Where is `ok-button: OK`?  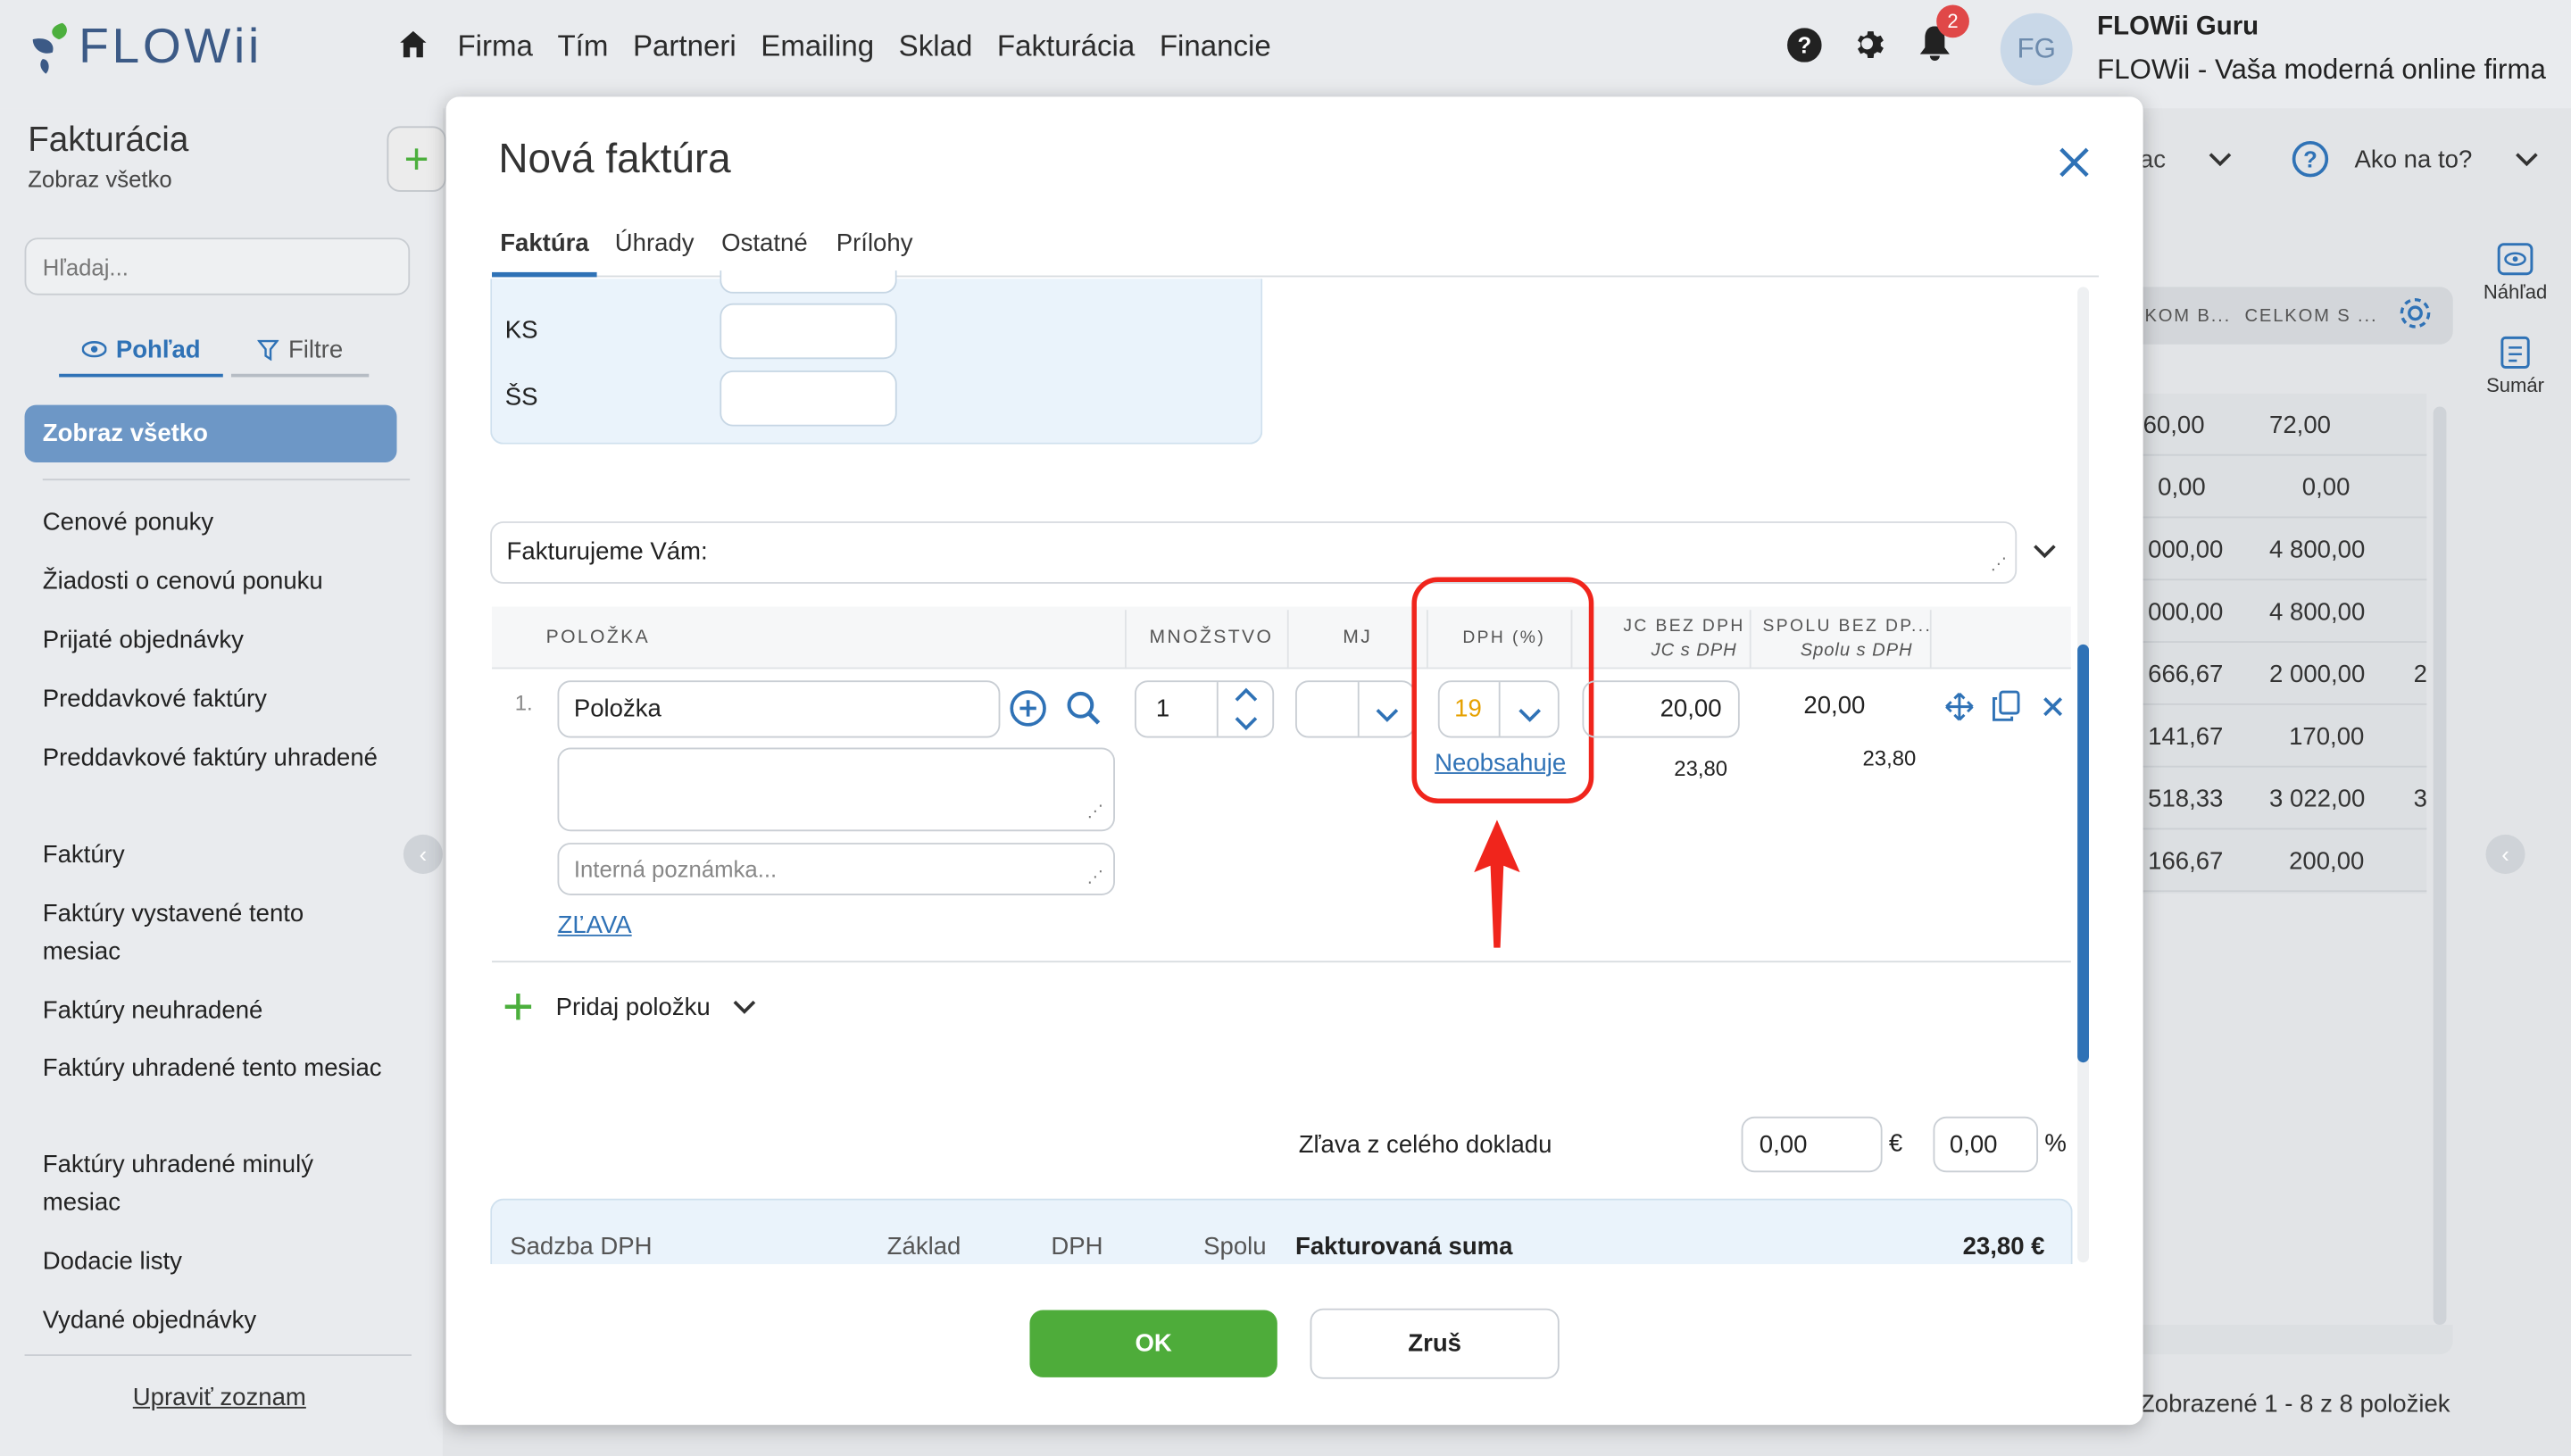
ok-button: OK is located at coordinates (1153, 1344).